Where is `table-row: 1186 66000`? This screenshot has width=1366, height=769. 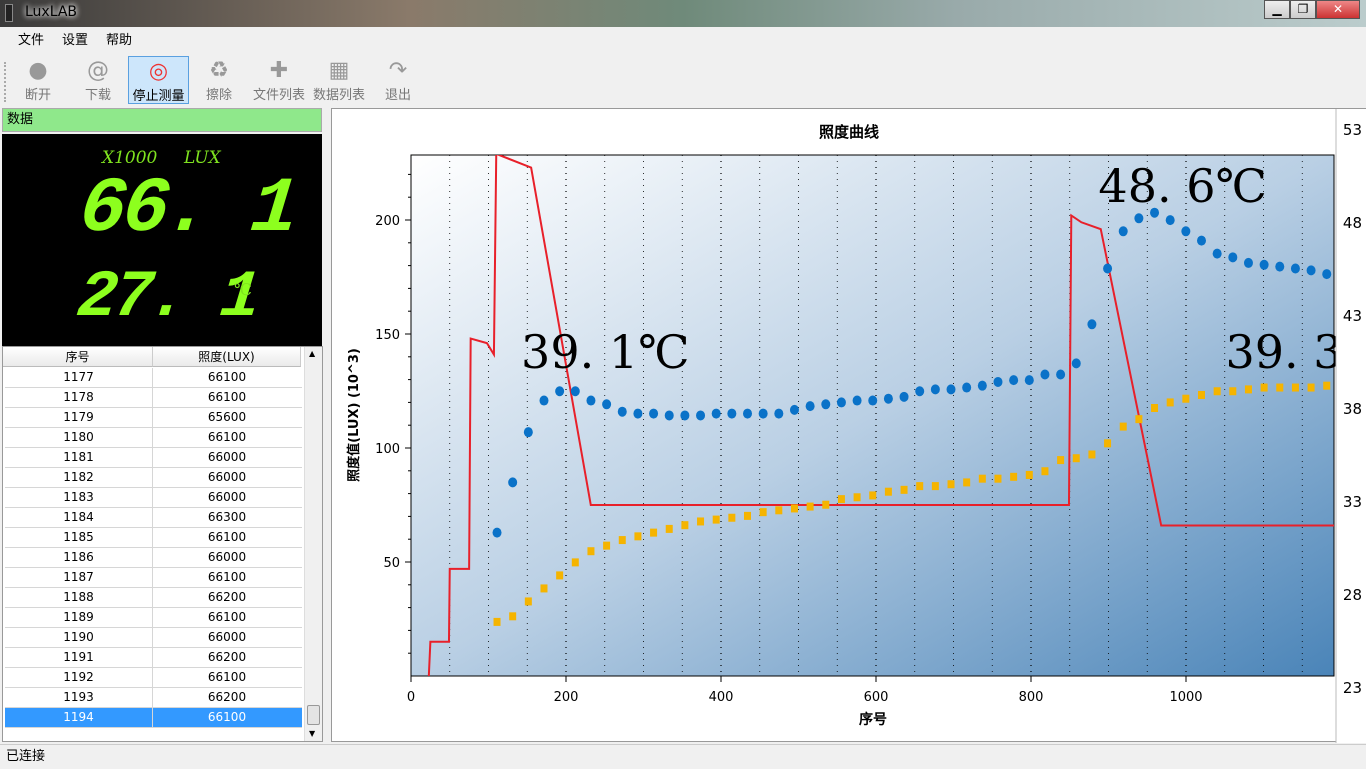
table-row: 1186 66000 is located at coordinates (153, 558).